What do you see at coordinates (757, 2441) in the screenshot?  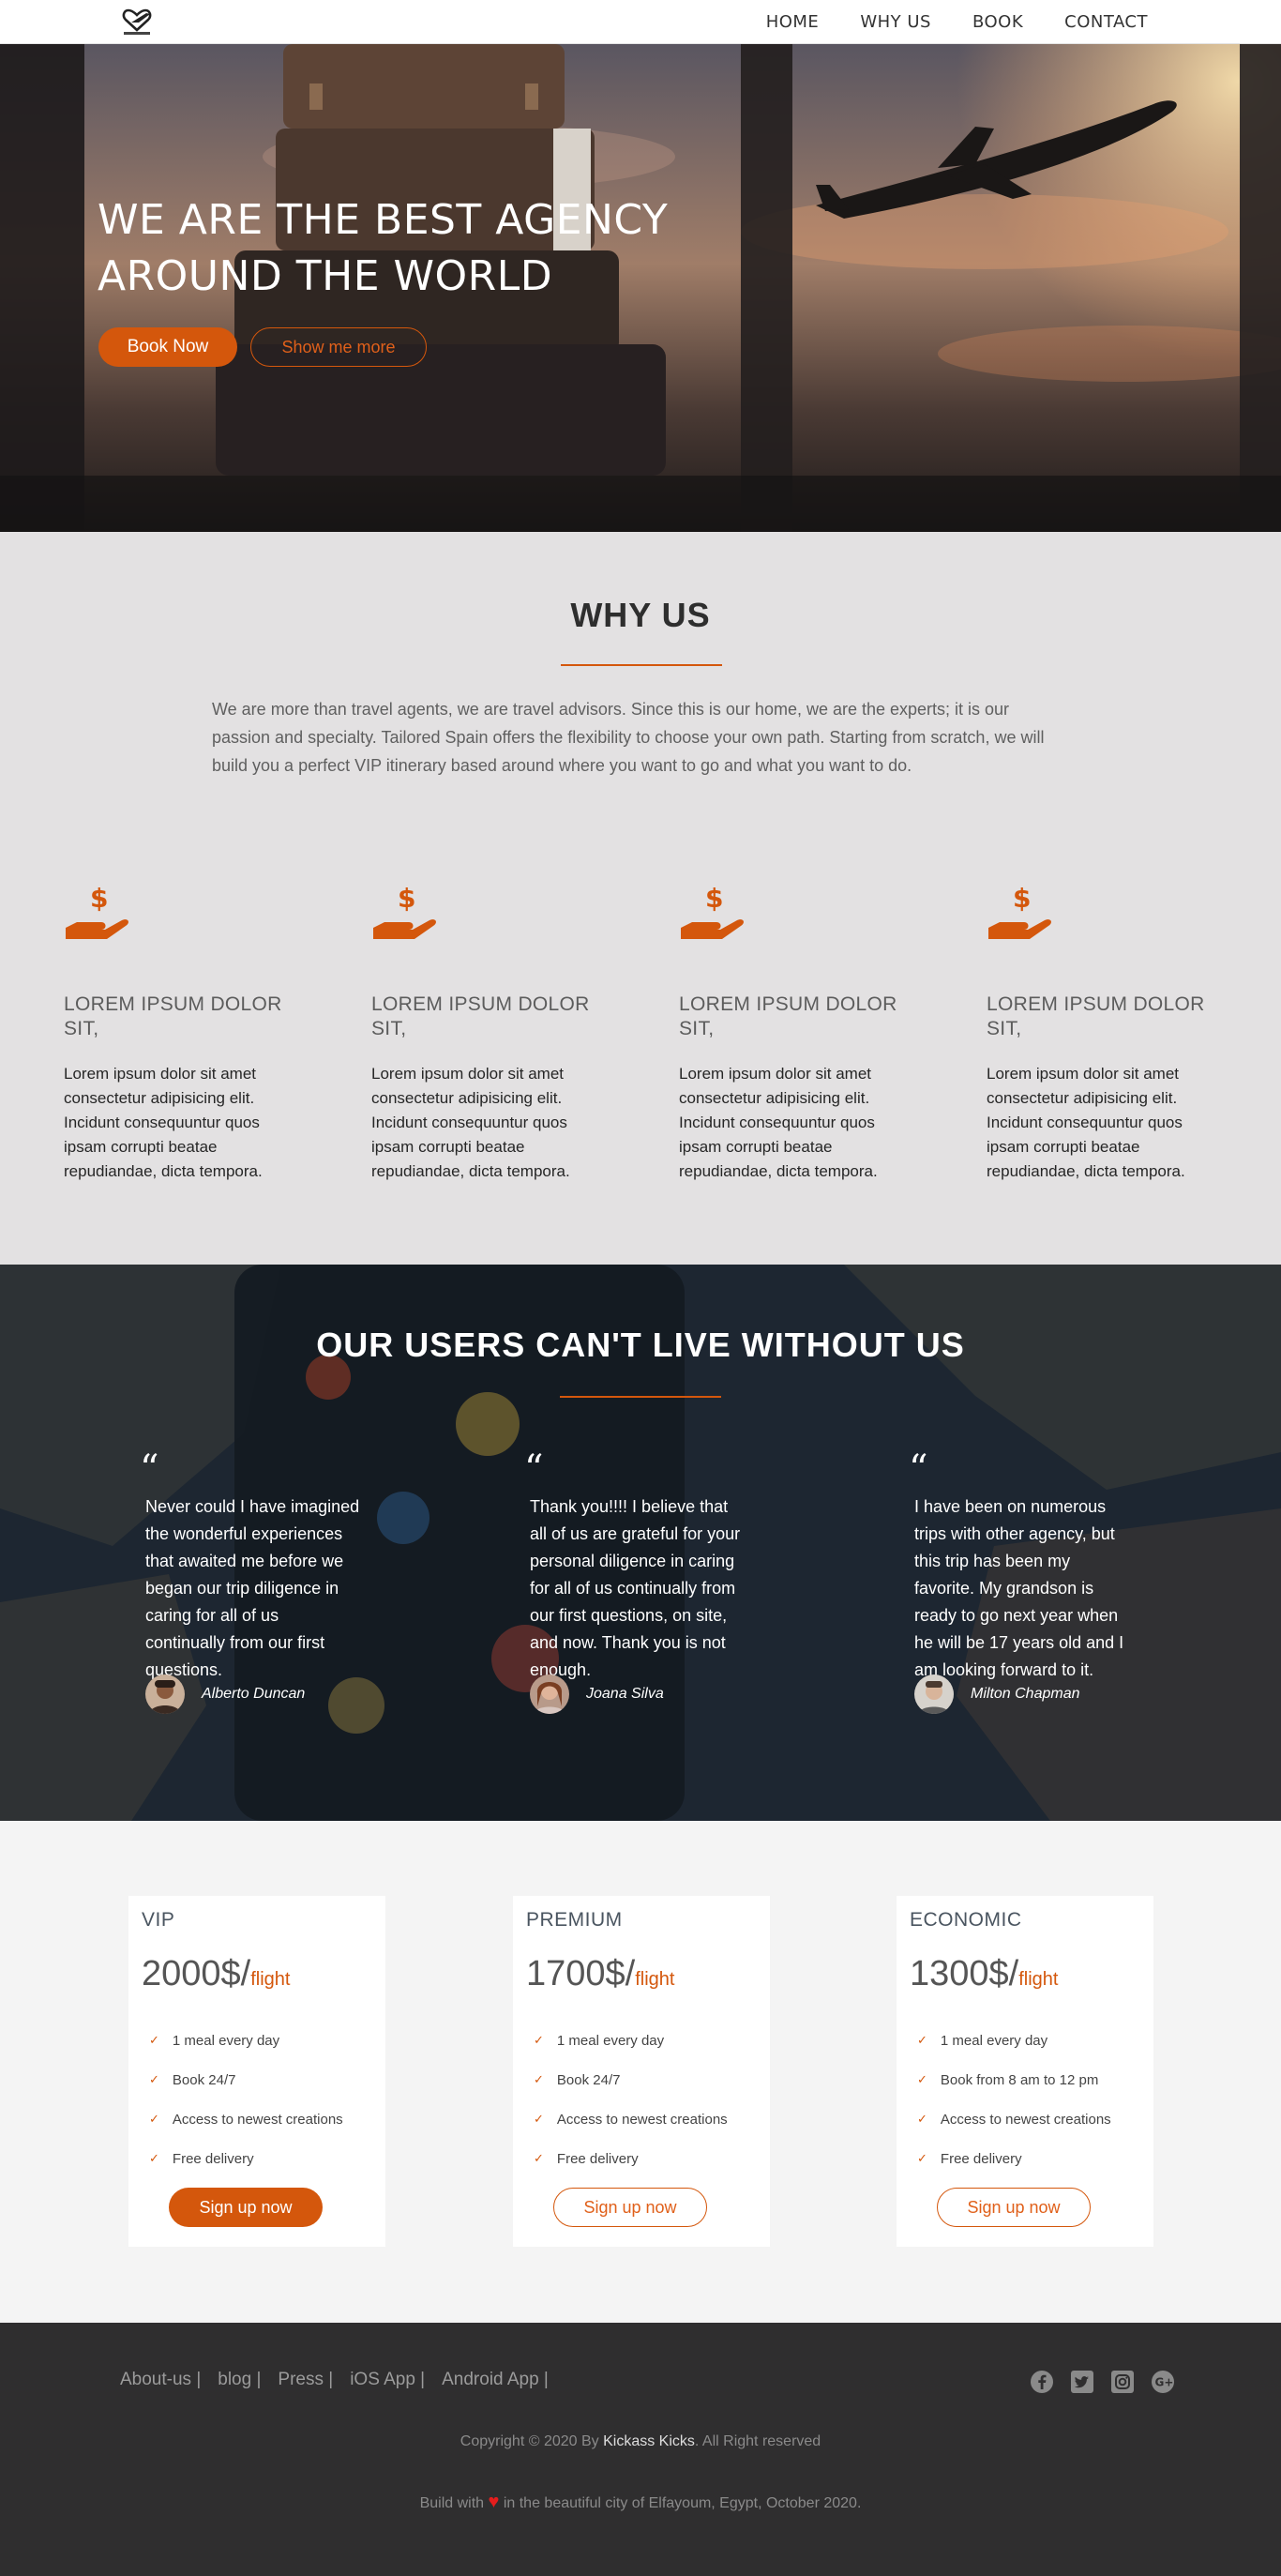 I see `copyright-suffix: . All Right reserved` at bounding box center [757, 2441].